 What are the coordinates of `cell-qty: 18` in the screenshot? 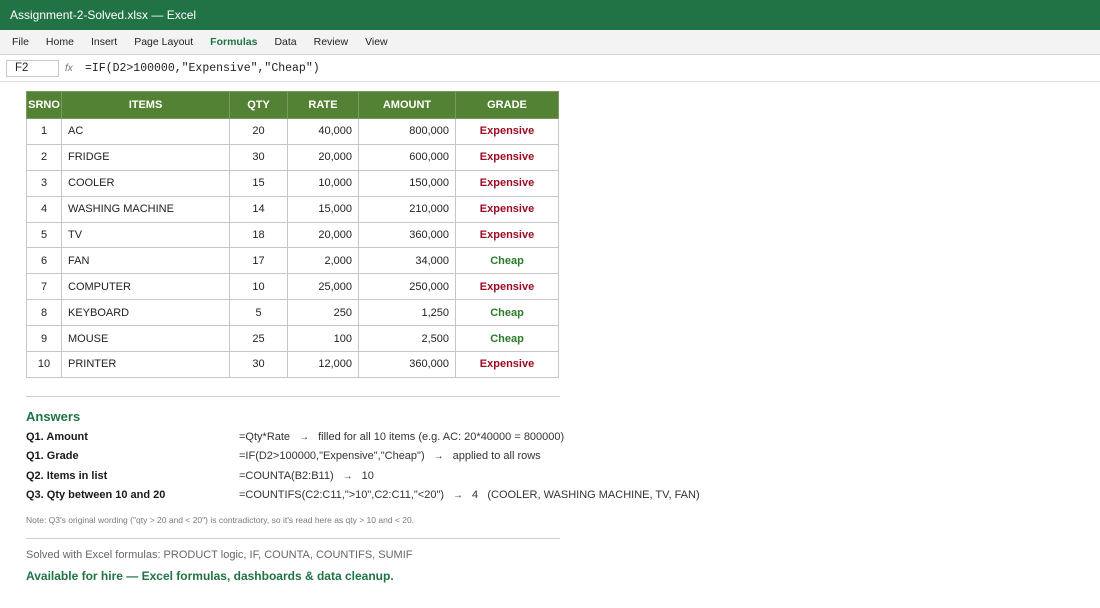 It's located at (258, 235).